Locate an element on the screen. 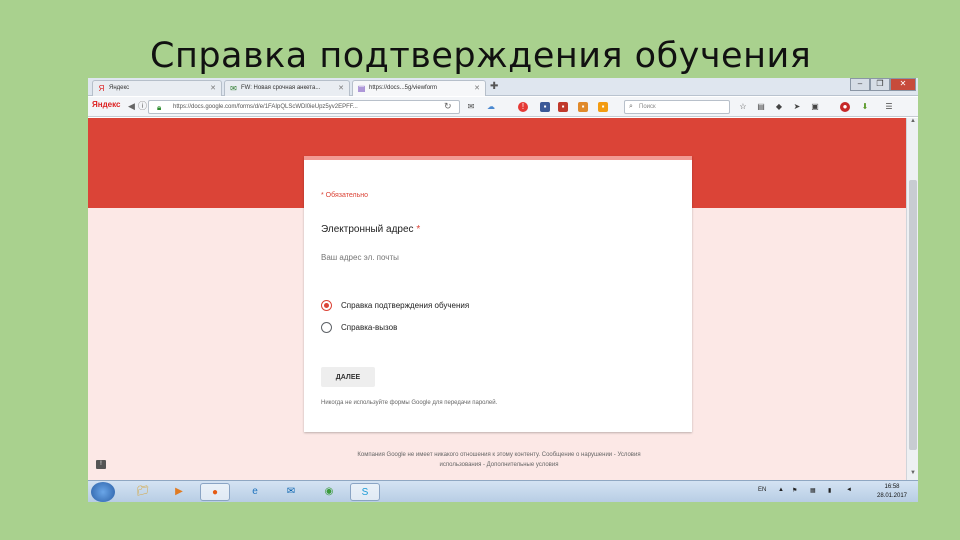 The height and width of the screenshot is (540, 960). adblock-icon: ● is located at coordinates (845, 107).